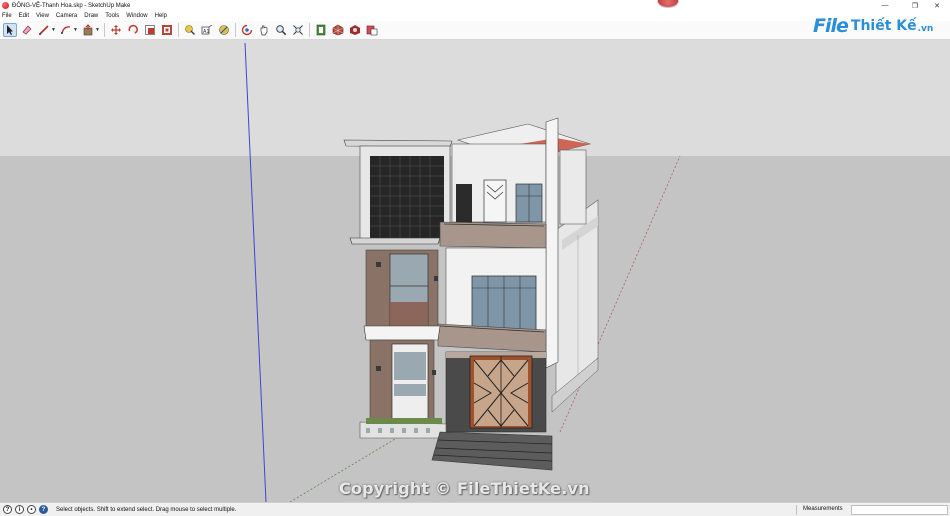 Image resolution: width=950 pixels, height=516 pixels. I want to click on third-floor-door, so click(495, 201).